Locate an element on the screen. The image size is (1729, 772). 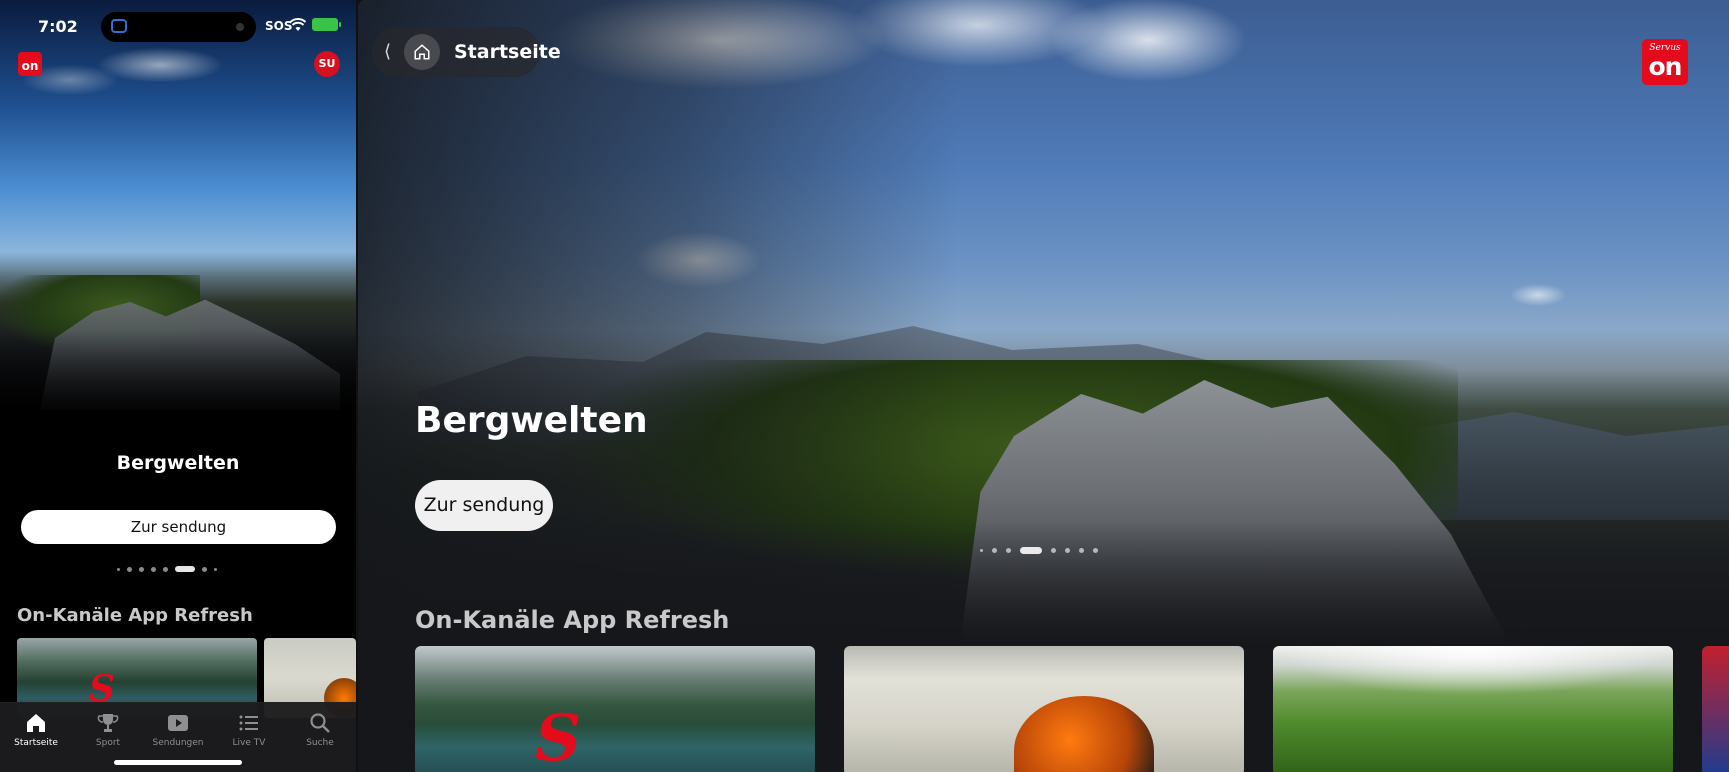
camera-dot-icon is located at coordinates (240, 27).